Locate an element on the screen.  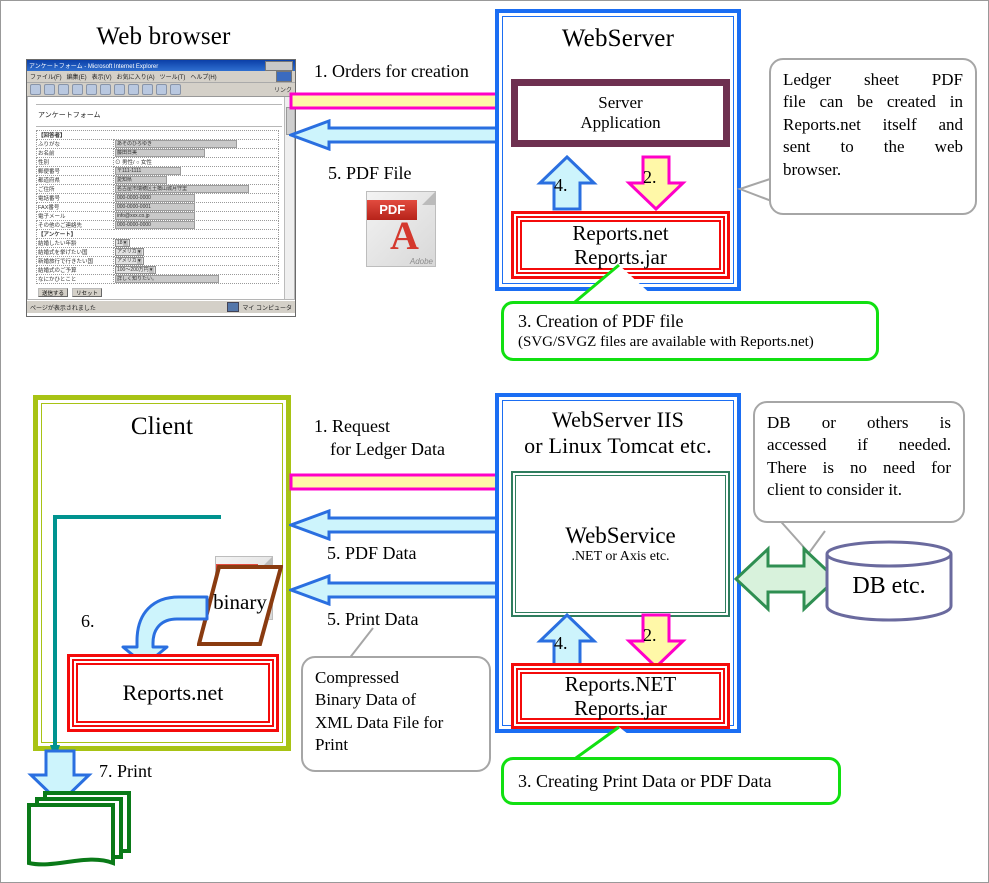
form-section-label: 【アンケート】 is located at coordinates (157, 234).